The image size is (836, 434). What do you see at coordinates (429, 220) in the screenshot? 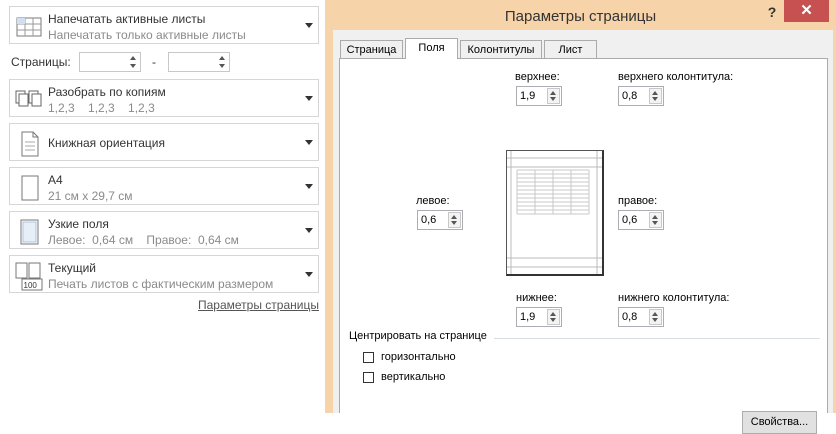
I see `left-margin-value: 0,6` at bounding box center [429, 220].